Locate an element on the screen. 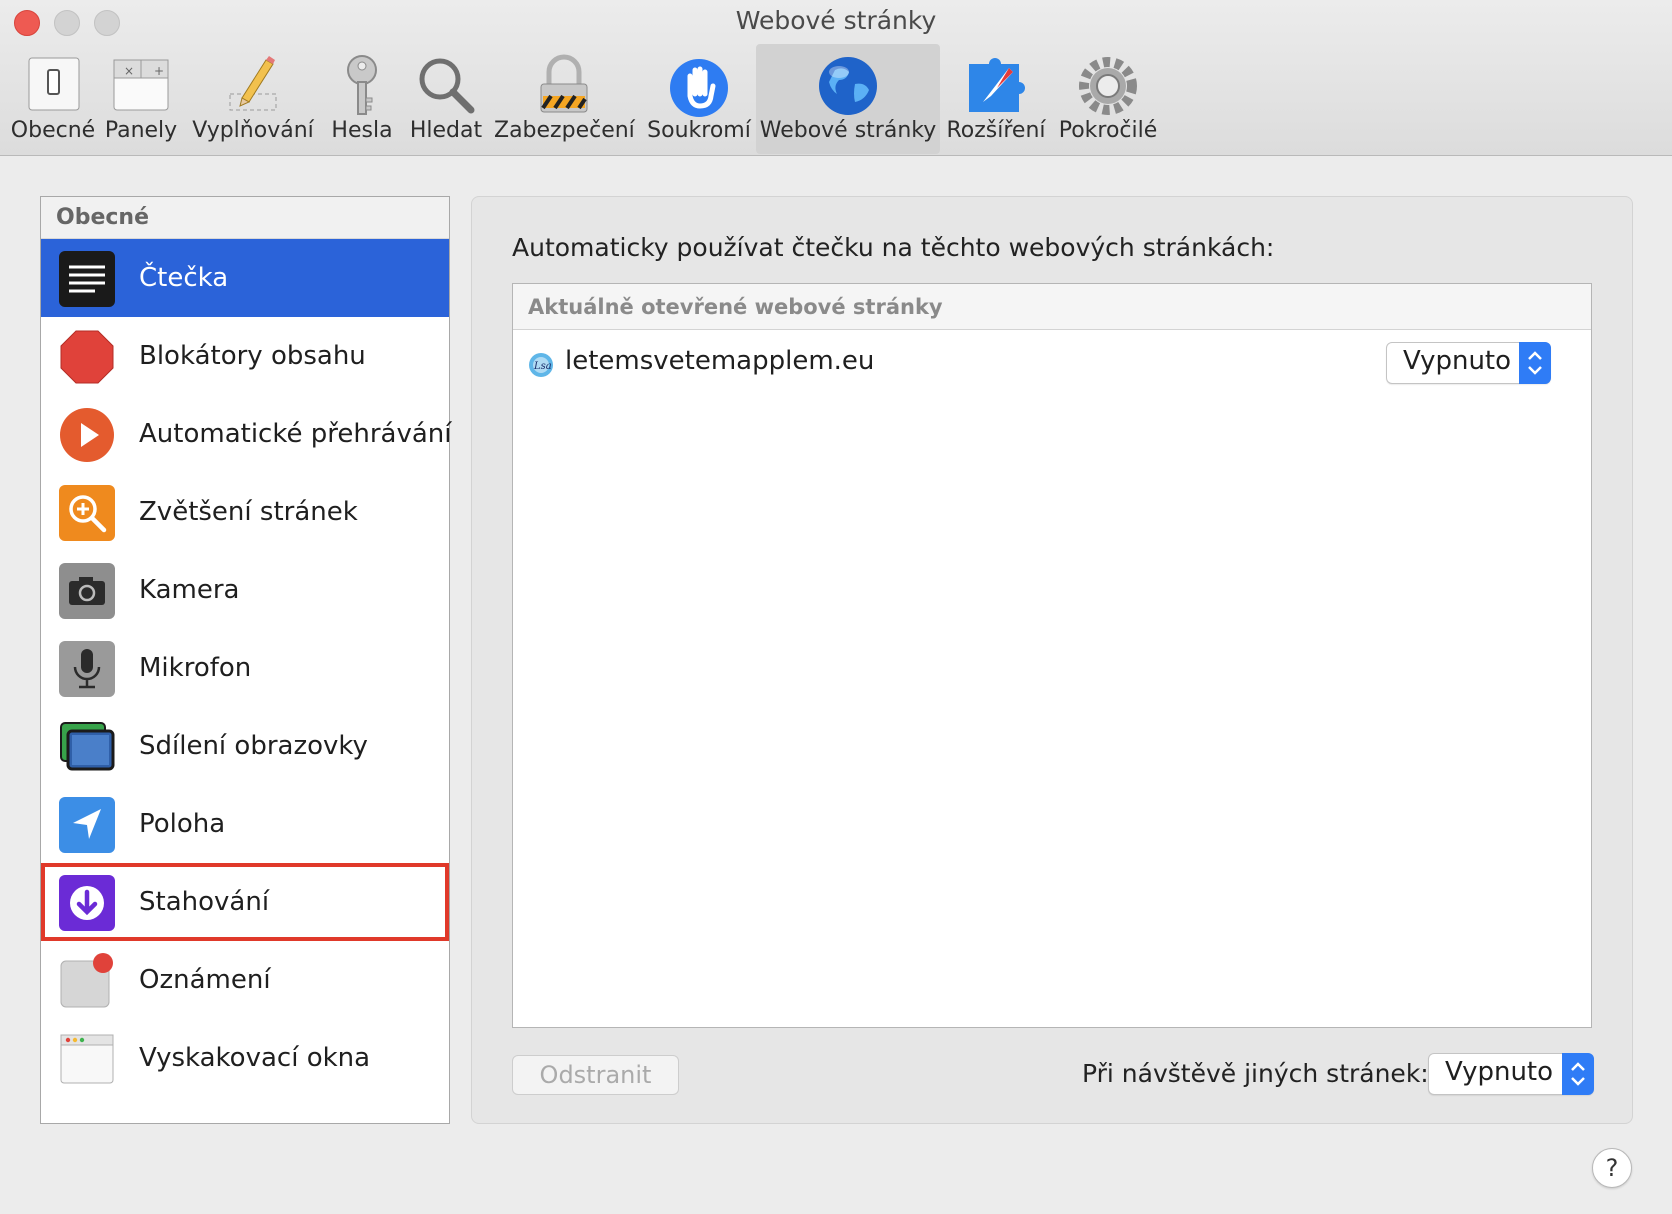  list-section-header: Aktuálně otevřené webové stránky is located at coordinates (1052, 307).